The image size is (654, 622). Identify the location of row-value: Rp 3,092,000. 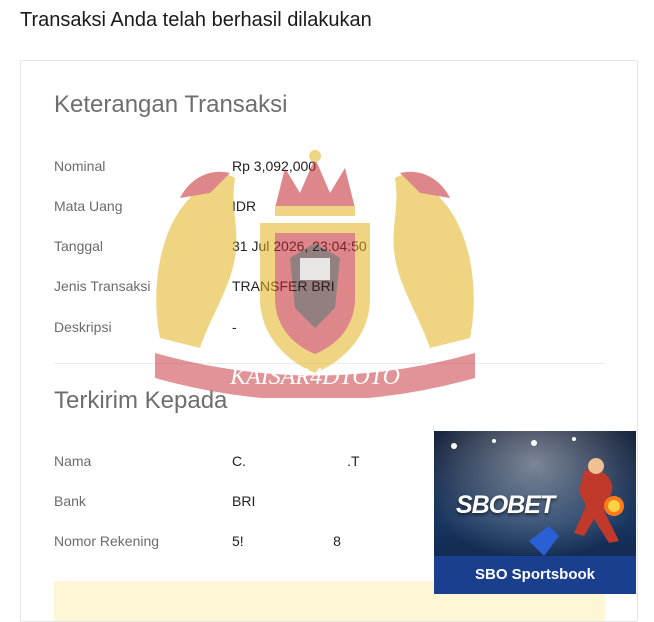
(274, 166).